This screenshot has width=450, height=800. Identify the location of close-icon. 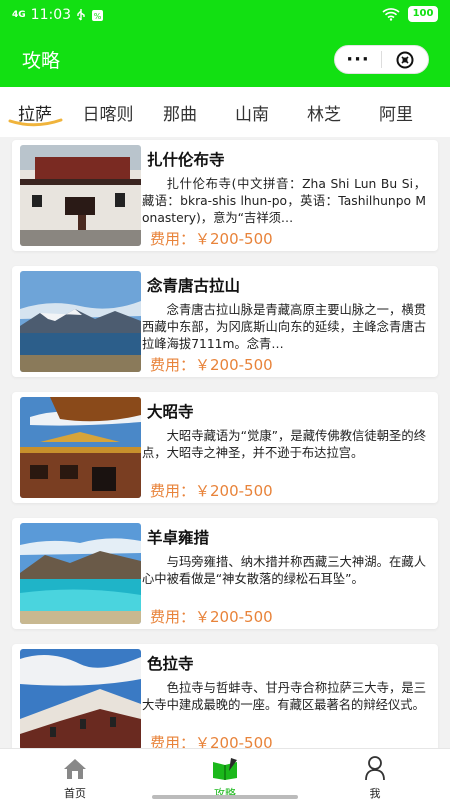
(405, 59).